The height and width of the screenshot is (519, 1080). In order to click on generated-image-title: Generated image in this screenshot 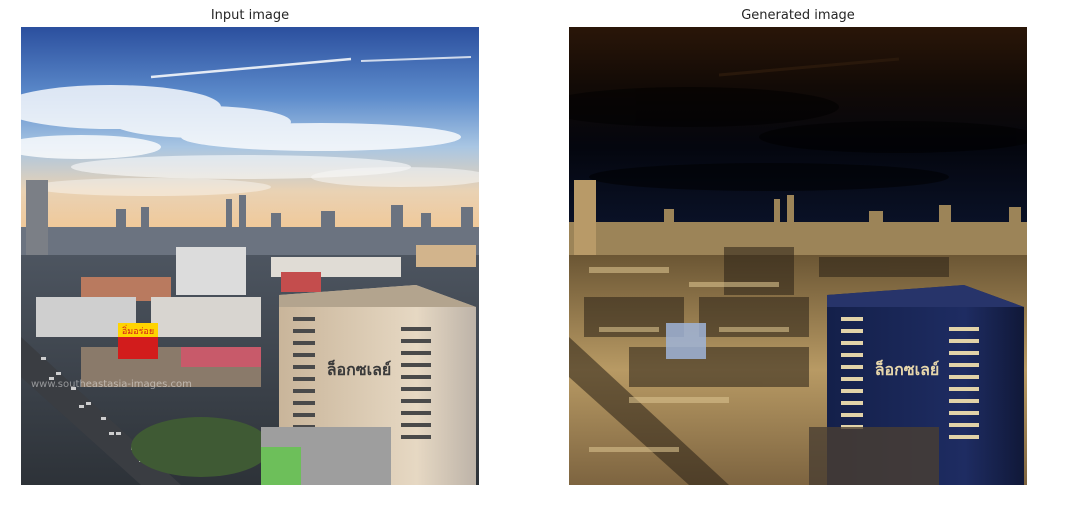, I will do `click(798, 15)`.